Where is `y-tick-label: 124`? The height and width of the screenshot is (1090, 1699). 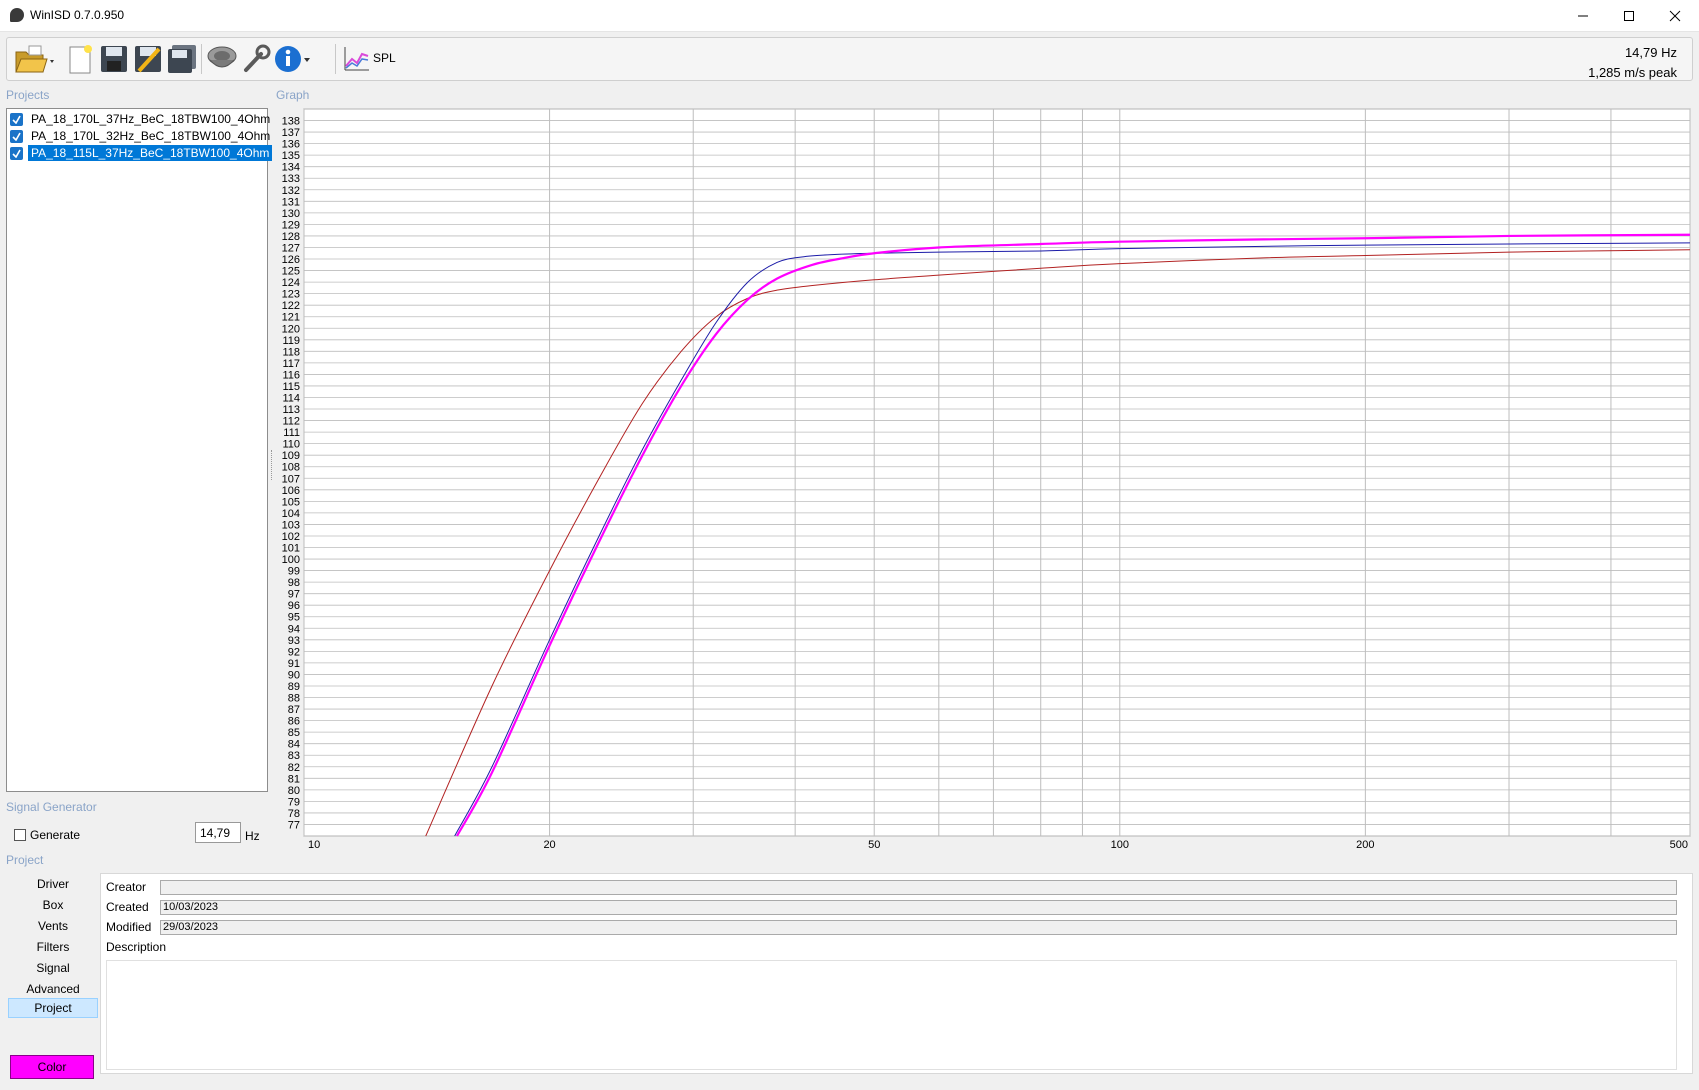
y-tick-label: 124 is located at coordinates (291, 283).